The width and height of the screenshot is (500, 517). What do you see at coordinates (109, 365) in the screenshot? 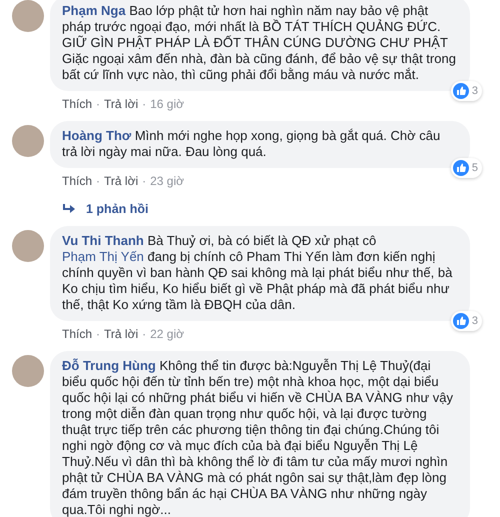
I see `author-name: Đỗ Trung Hùng` at bounding box center [109, 365].